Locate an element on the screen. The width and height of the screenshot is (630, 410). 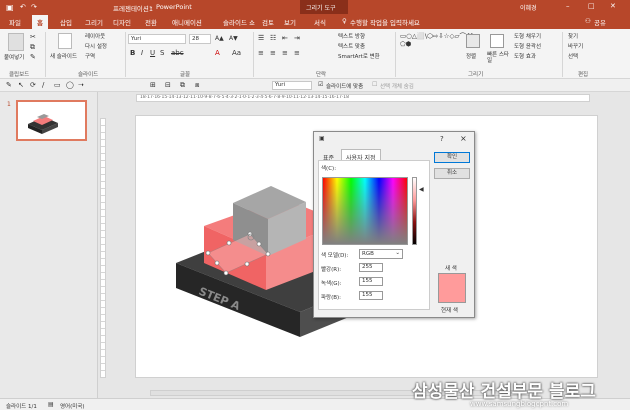
justify-icon: ≡ is located at coordinates (297, 53).